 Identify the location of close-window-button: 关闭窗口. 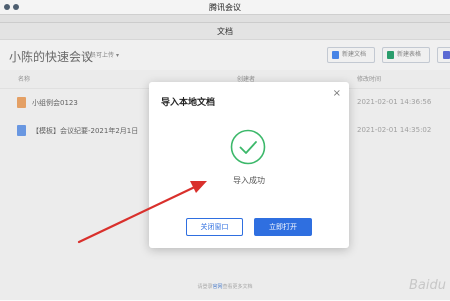
(214, 227).